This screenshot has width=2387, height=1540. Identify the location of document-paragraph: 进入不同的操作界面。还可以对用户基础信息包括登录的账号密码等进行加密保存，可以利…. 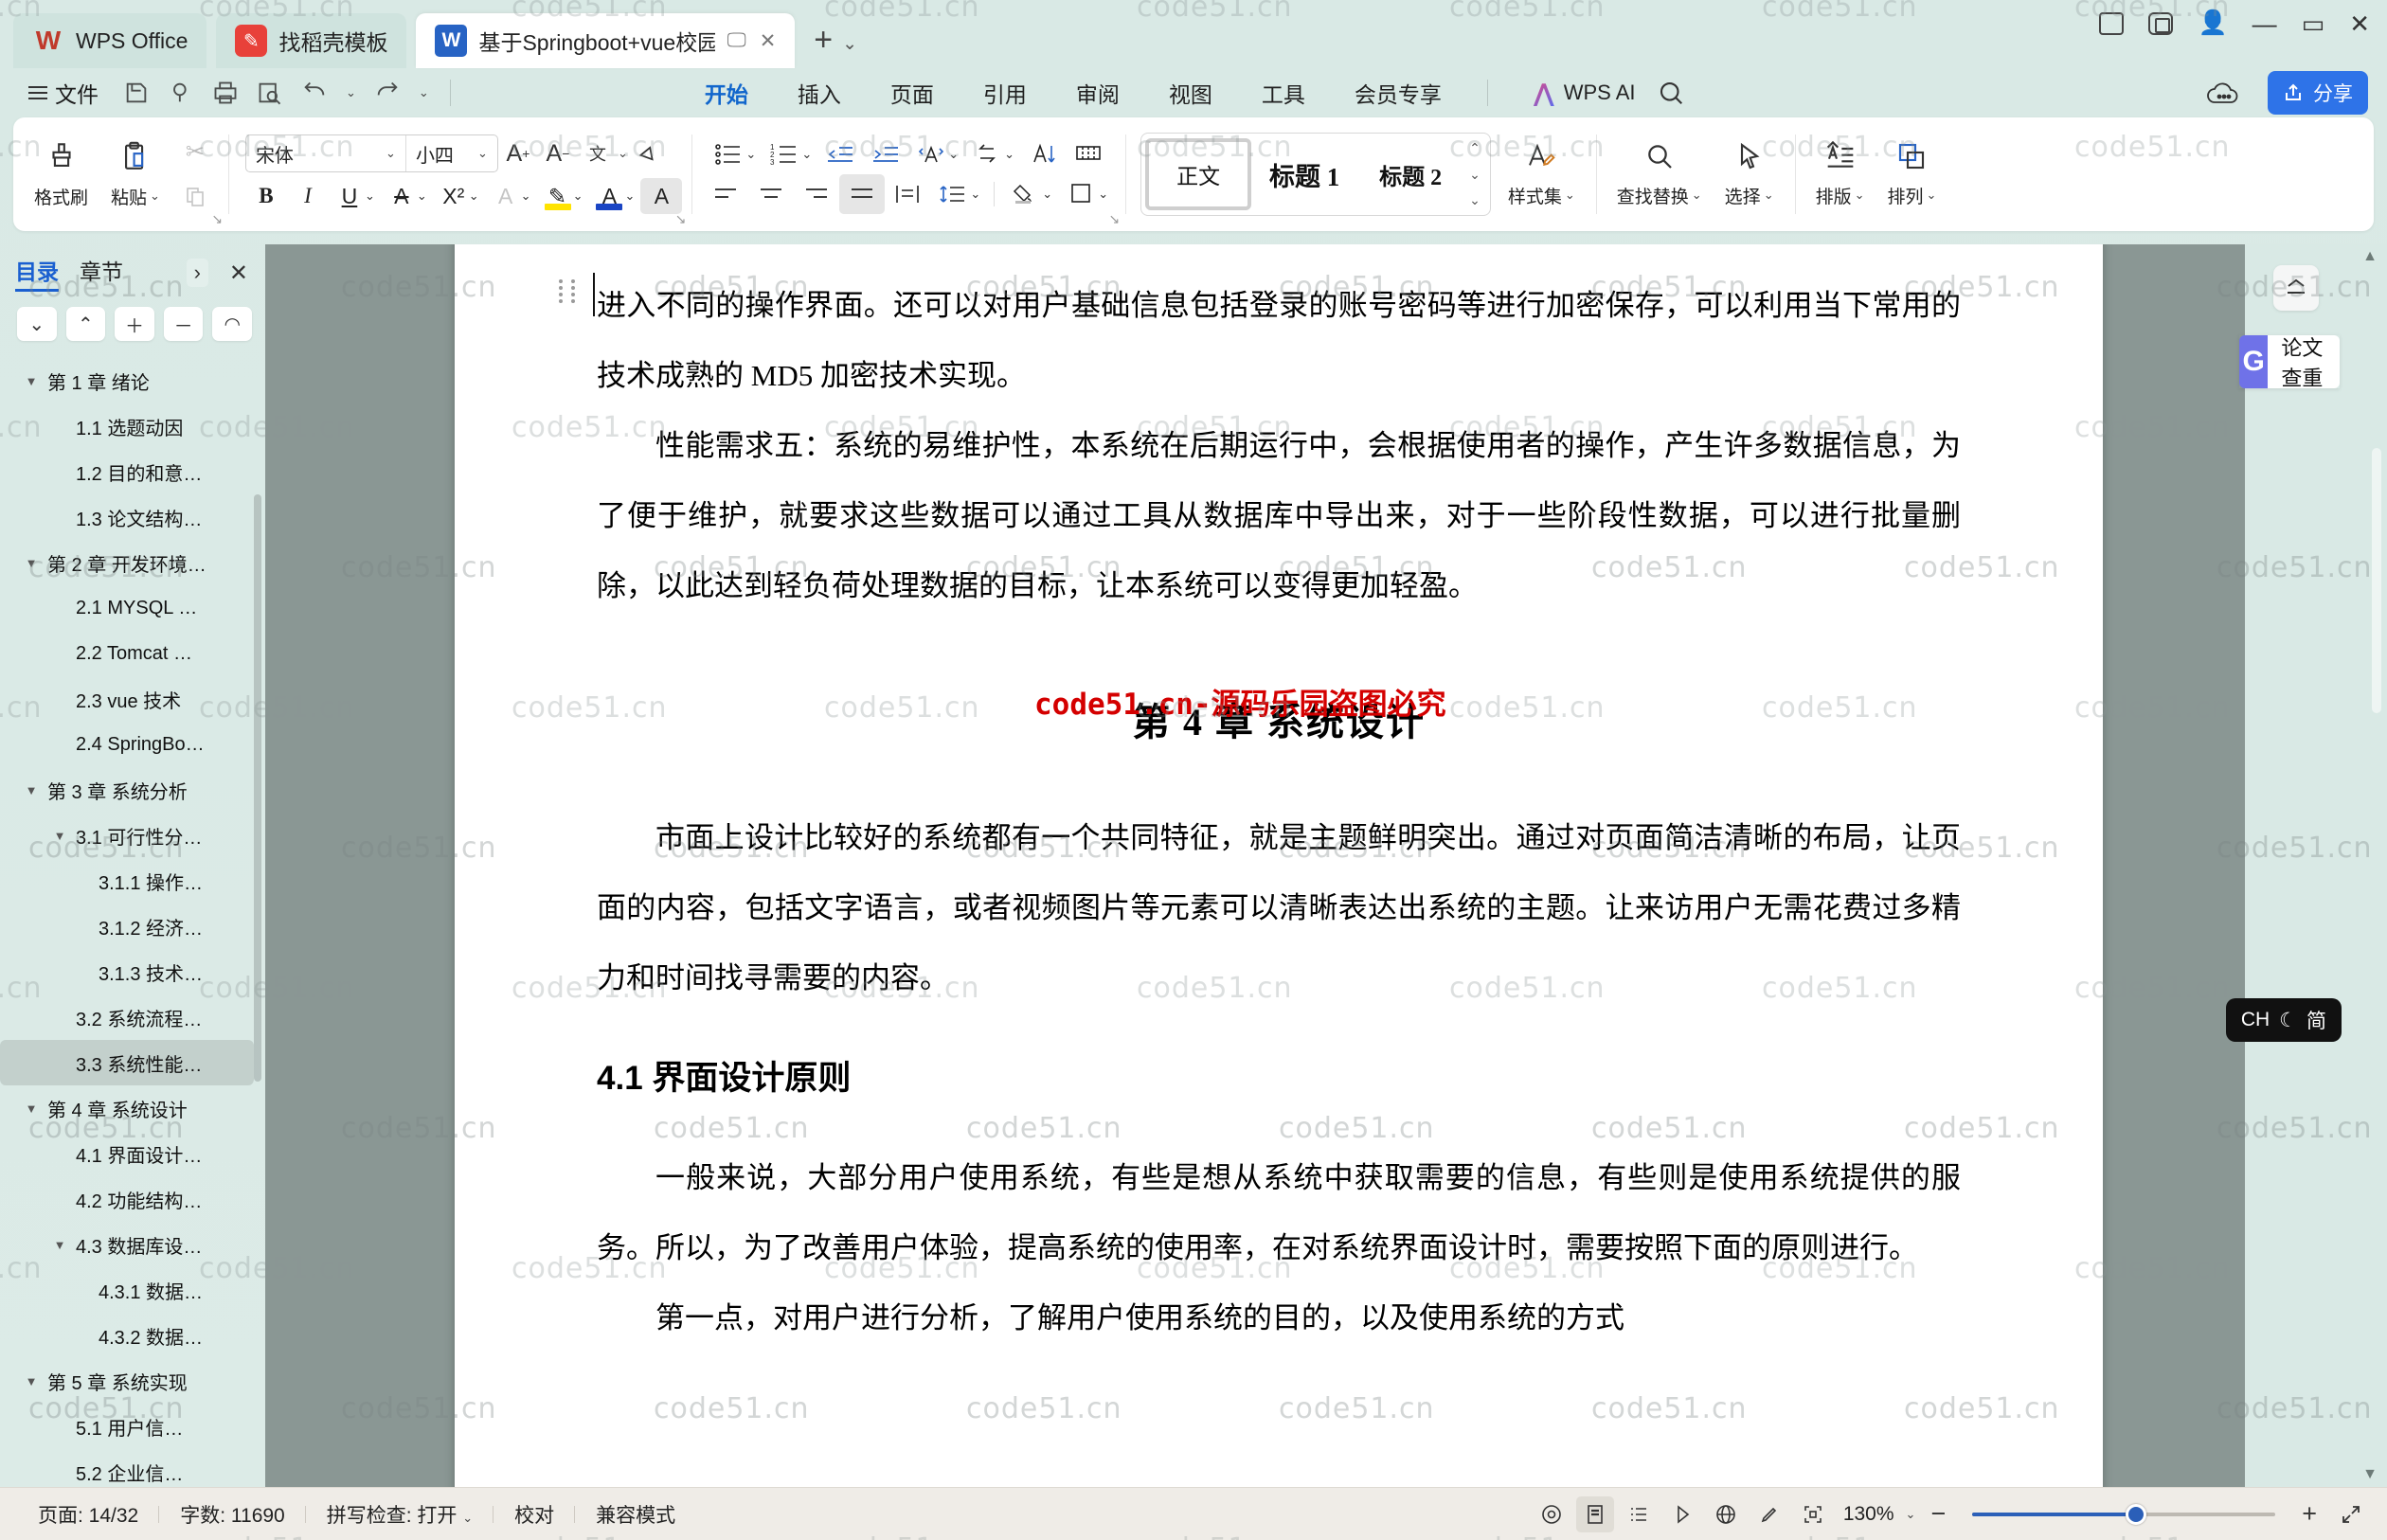
(1279, 341).